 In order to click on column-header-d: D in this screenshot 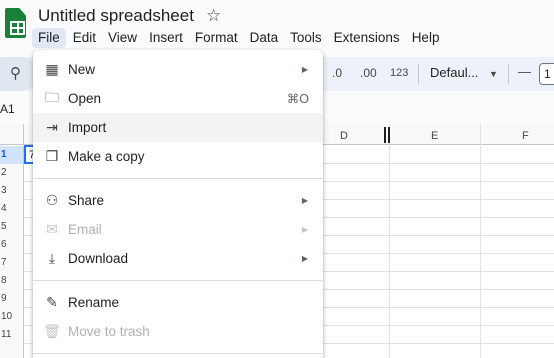, I will do `click(344, 136)`.